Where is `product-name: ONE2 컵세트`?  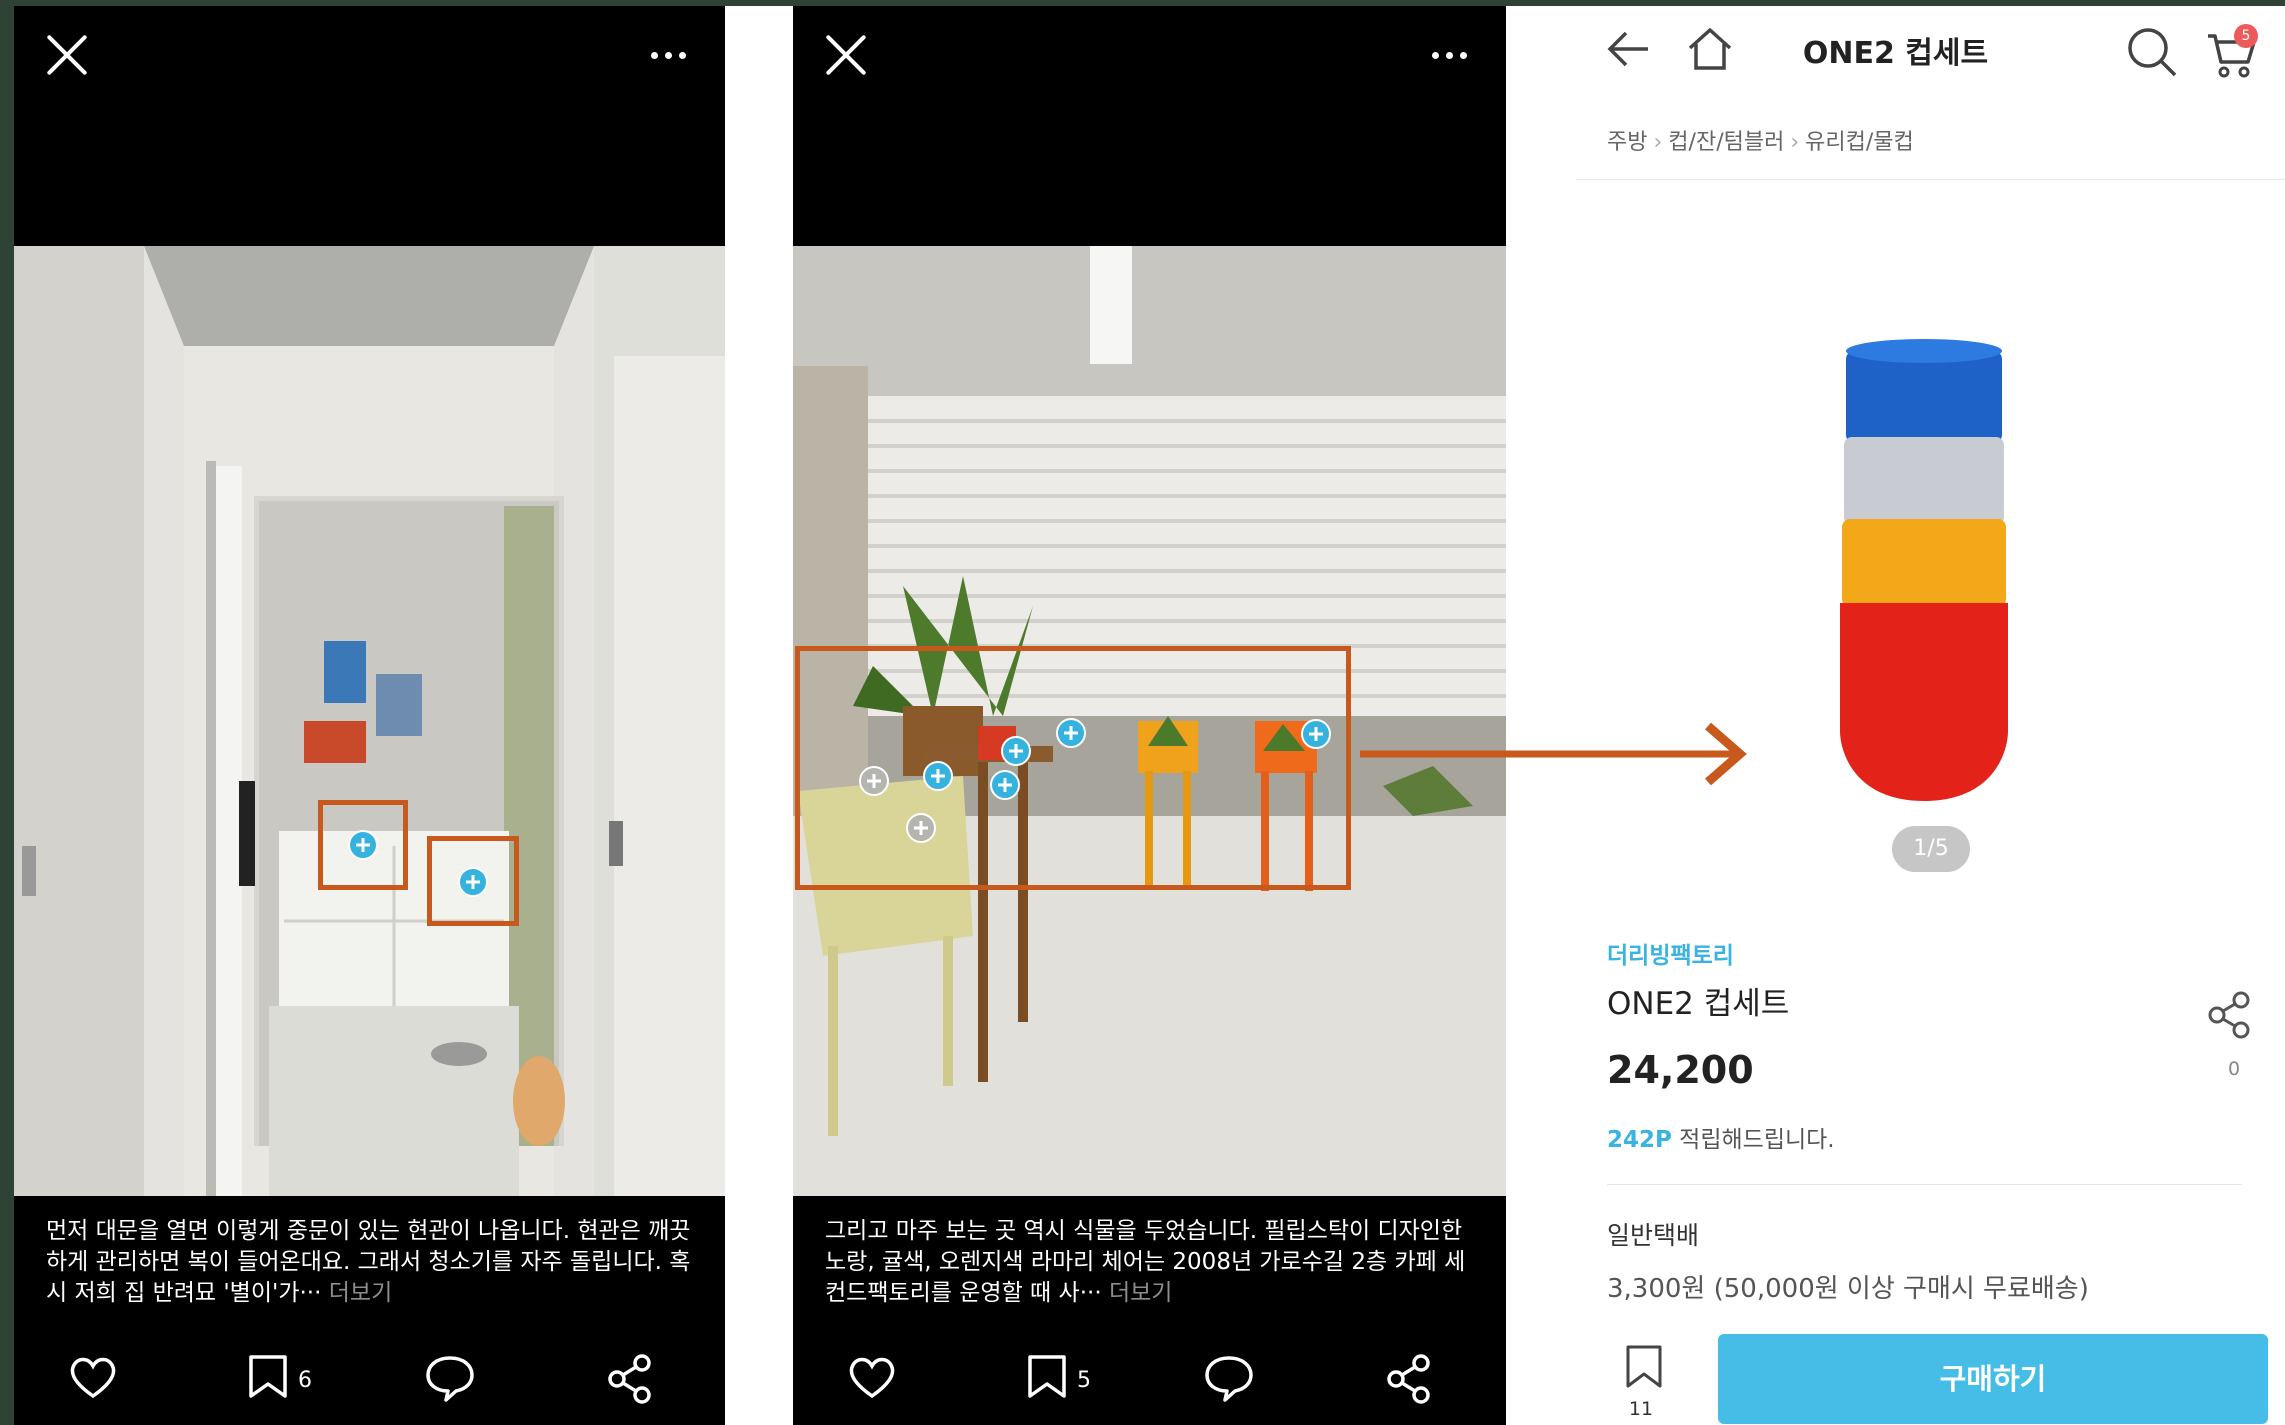
product-name: ONE2 컵세트 is located at coordinates (1698, 1004).